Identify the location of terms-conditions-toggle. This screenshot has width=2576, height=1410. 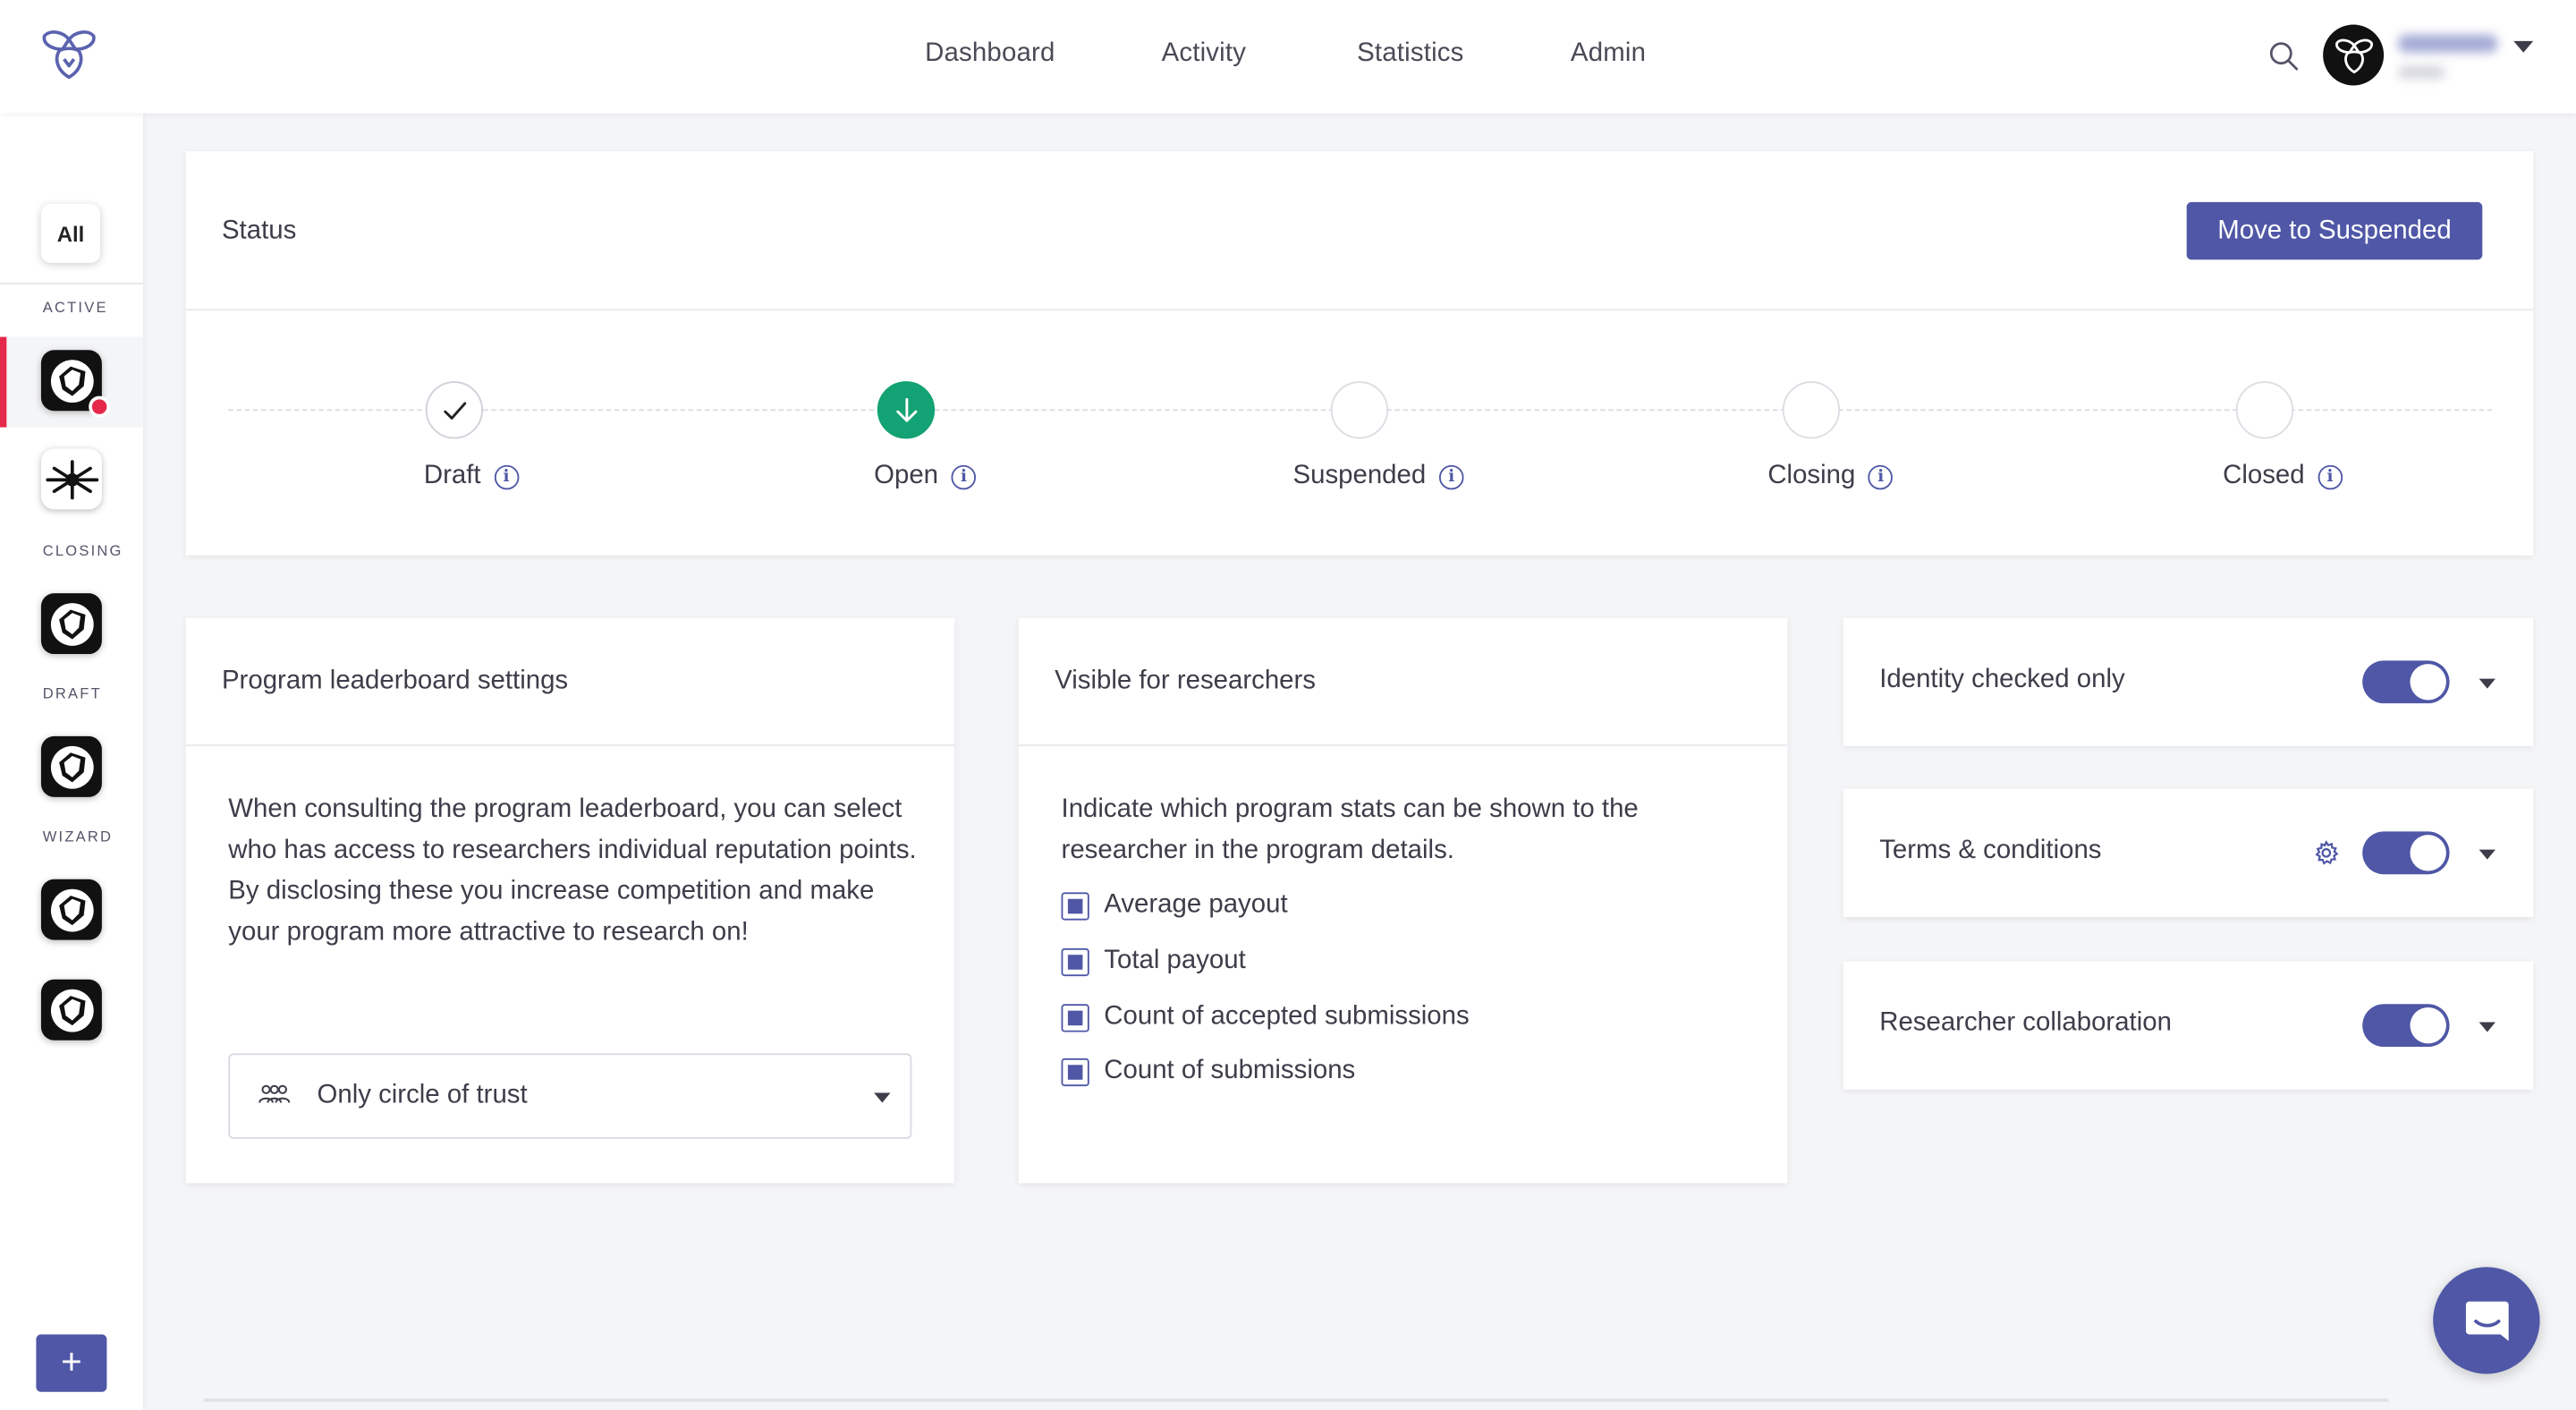
(2406, 853).